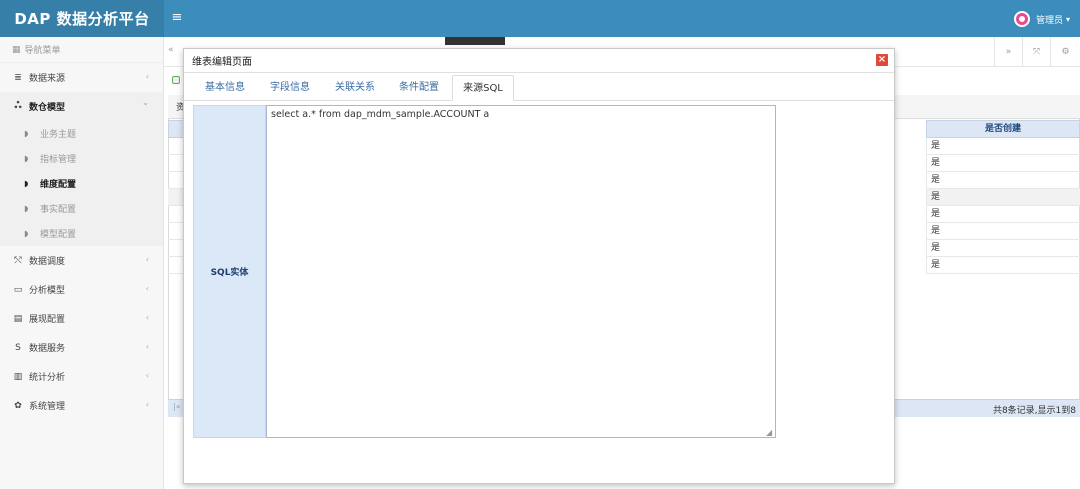 This screenshot has height=489, width=1080. Describe the element at coordinates (18, 289) in the screenshot. I see `monitor-icon: ▭` at that location.